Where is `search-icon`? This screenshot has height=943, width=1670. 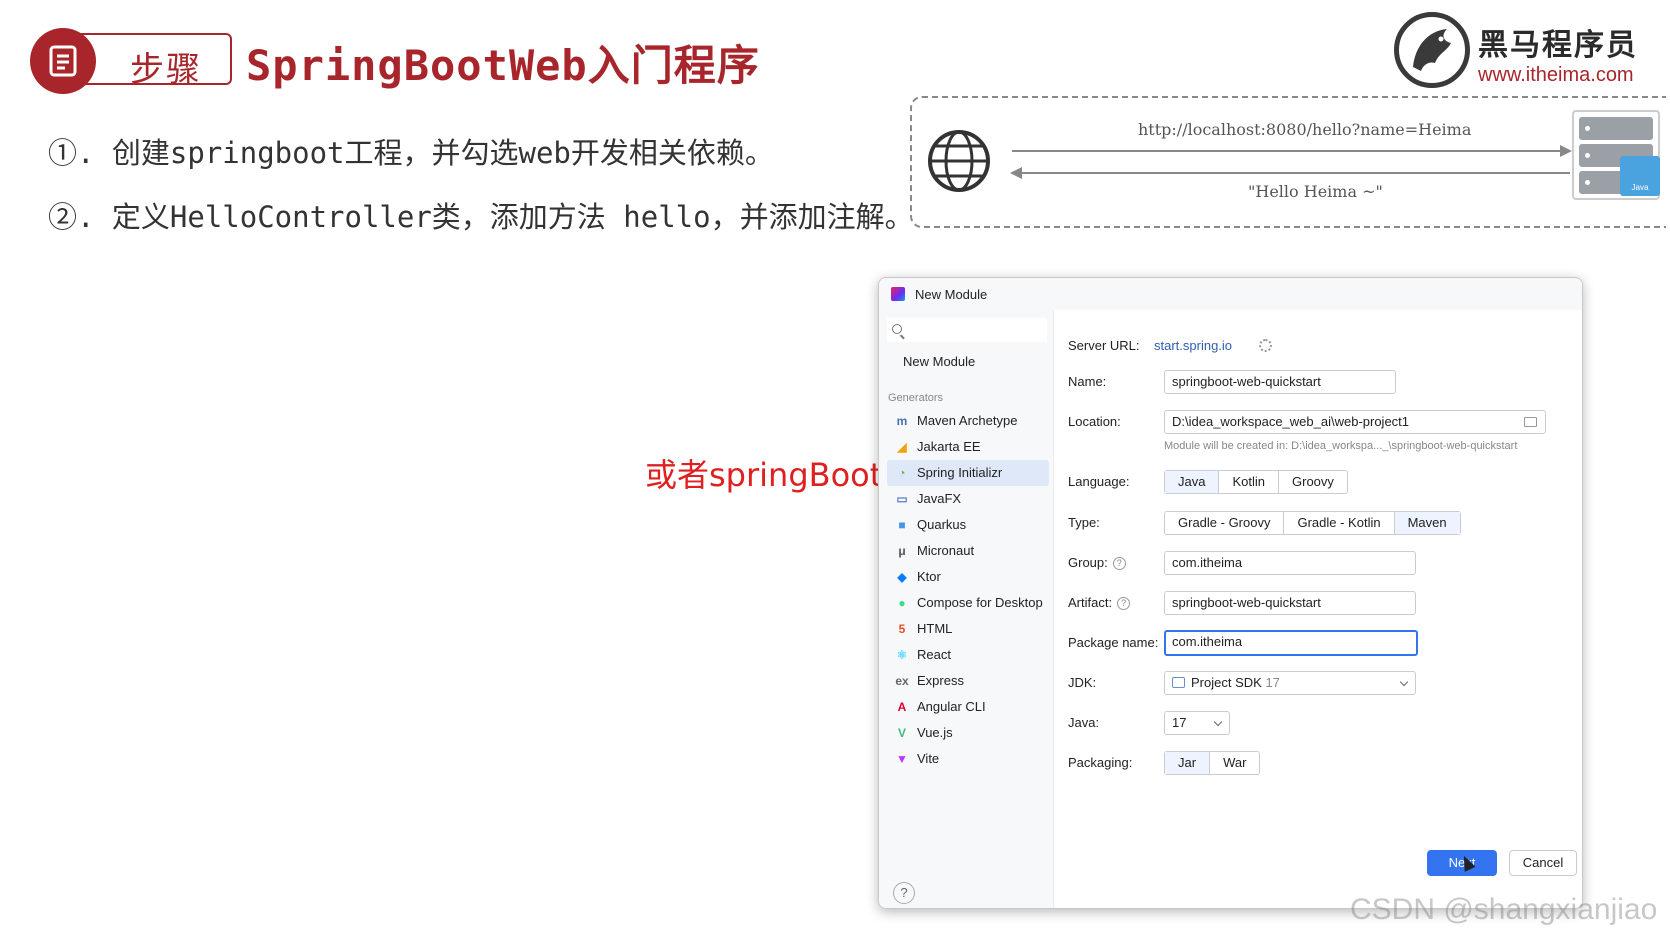
search-icon is located at coordinates (897, 329).